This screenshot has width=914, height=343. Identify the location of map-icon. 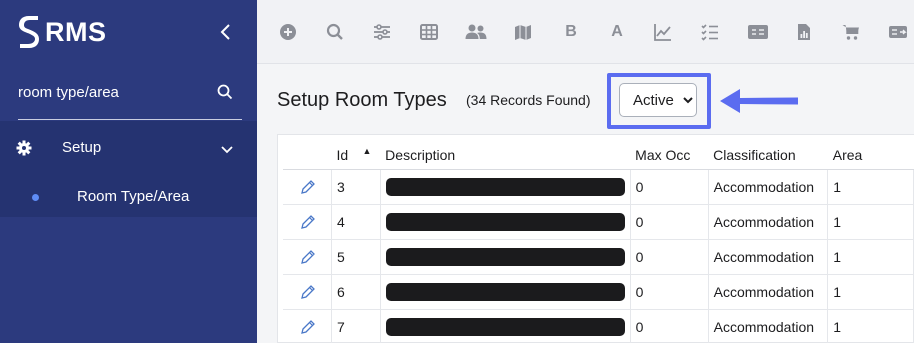
(523, 32).